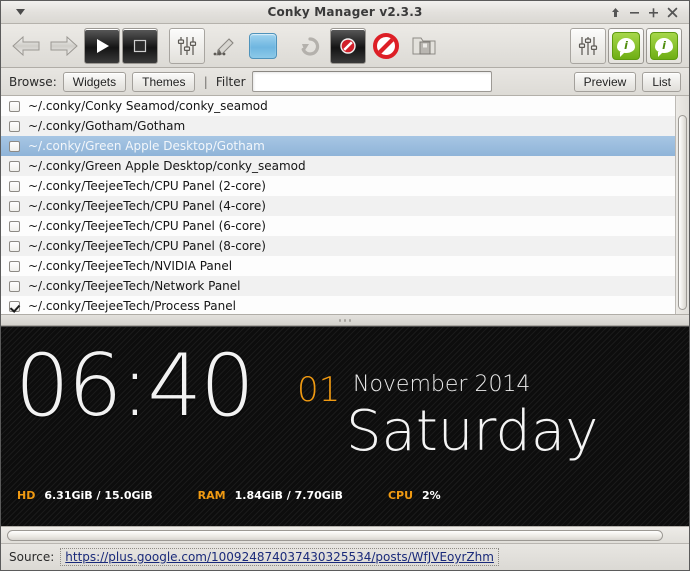  I want to click on preferences-button, so click(588, 45).